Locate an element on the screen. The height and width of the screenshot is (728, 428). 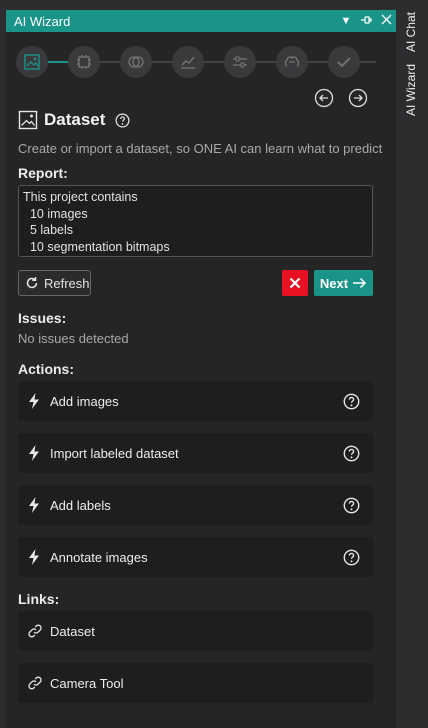
step-ai is located at coordinates (292, 62).